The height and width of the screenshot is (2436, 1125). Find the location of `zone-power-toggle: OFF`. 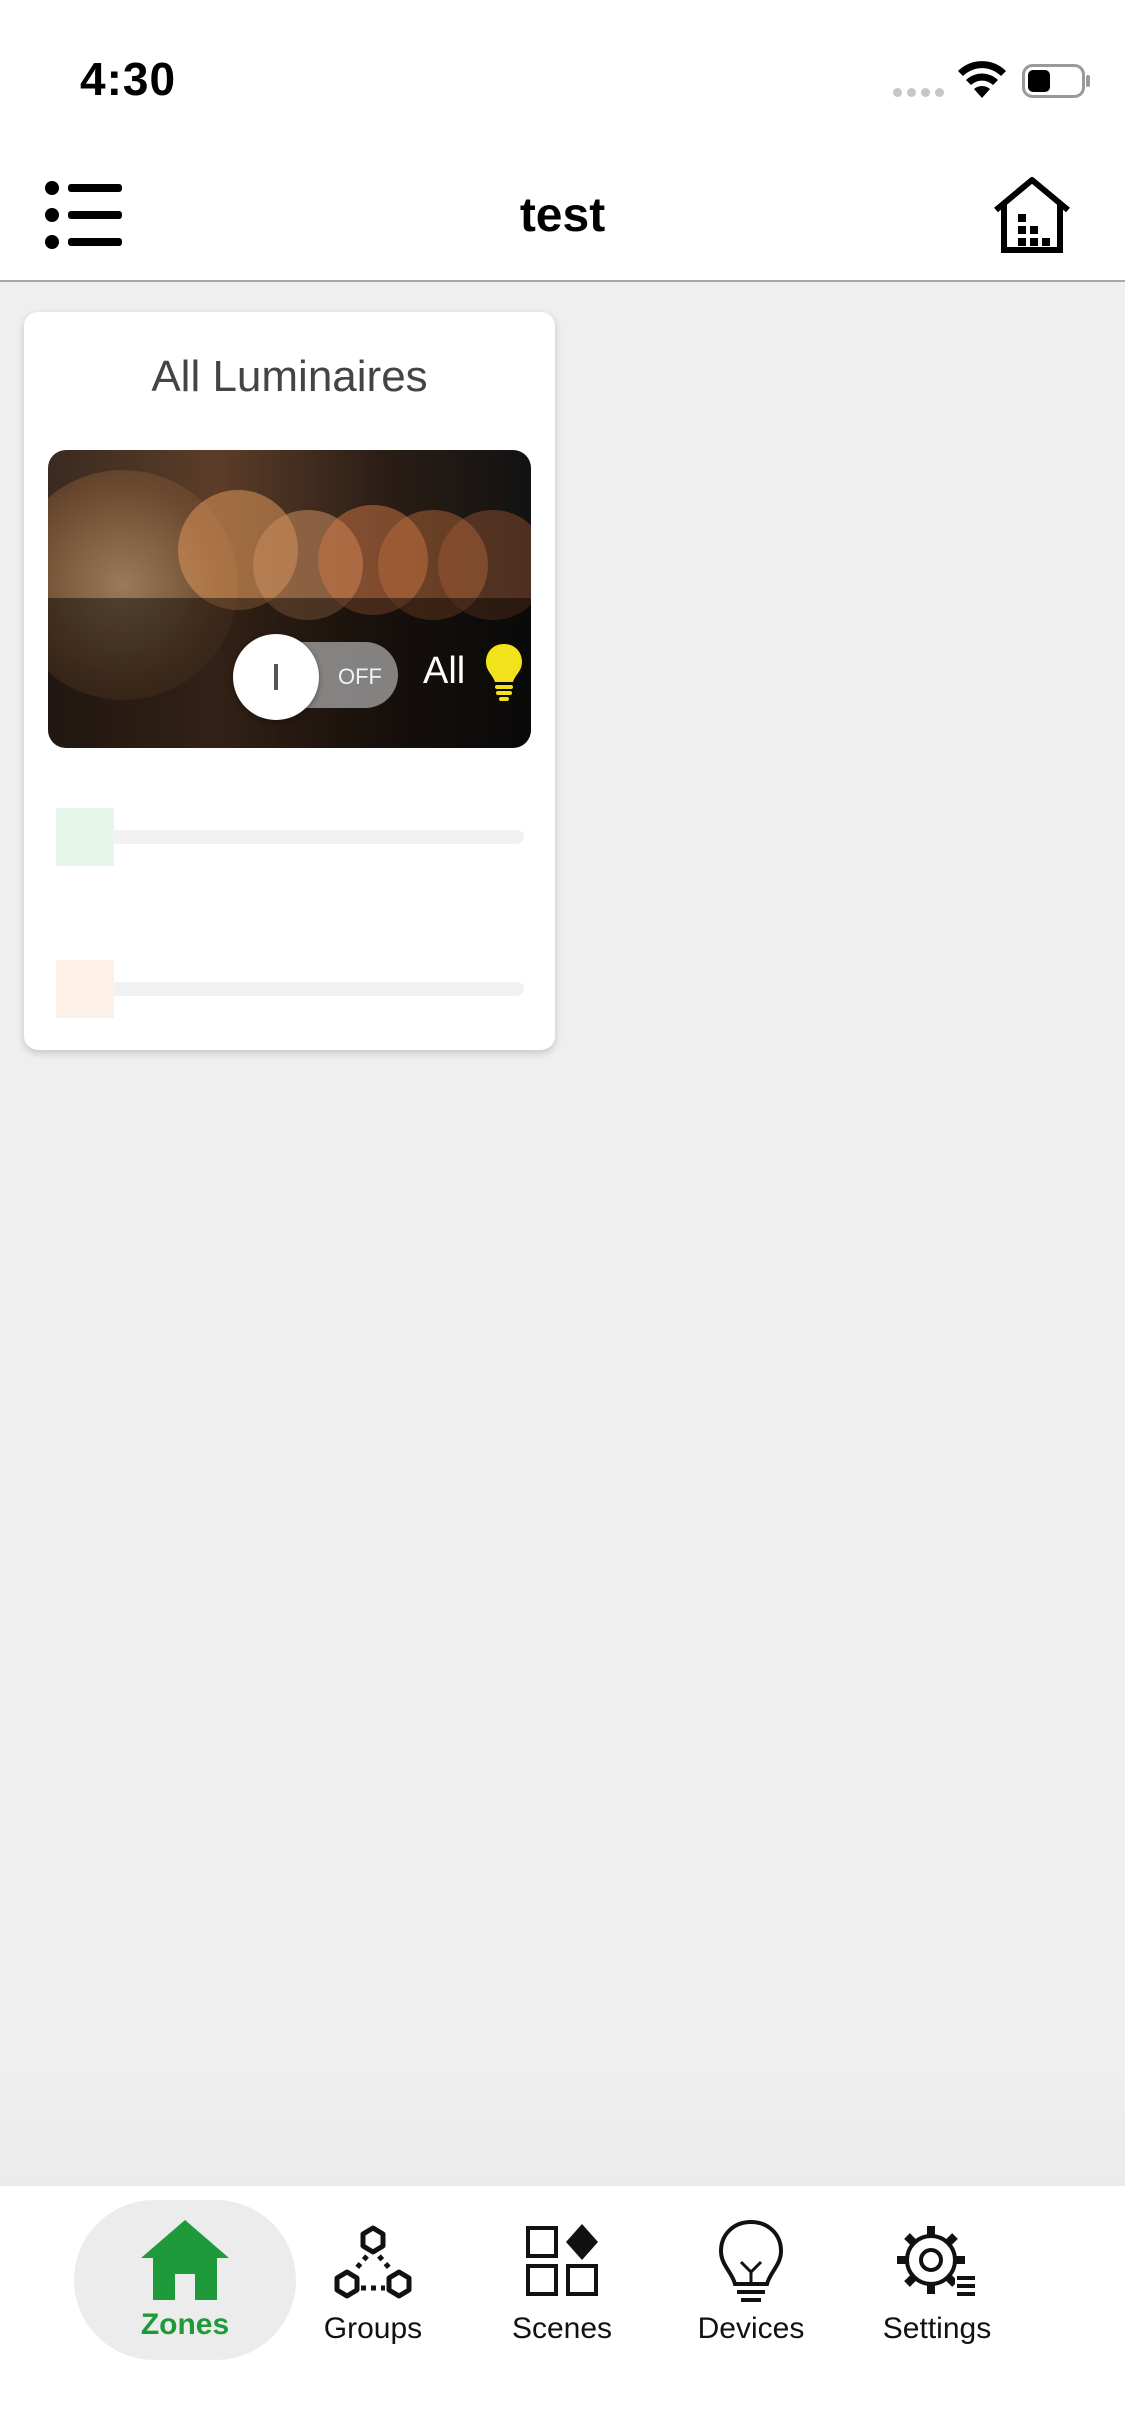

zone-power-toggle: OFF is located at coordinates (315, 677).